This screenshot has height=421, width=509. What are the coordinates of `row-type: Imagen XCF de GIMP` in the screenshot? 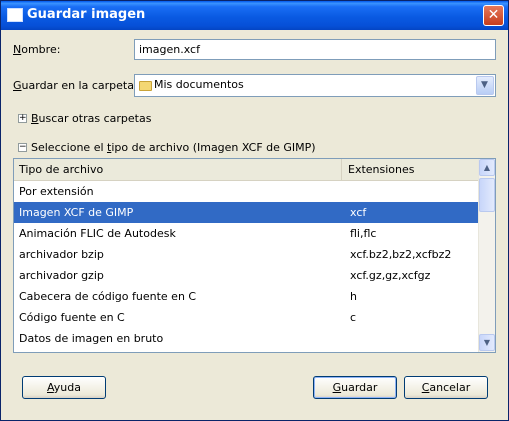 It's located at (76, 212).